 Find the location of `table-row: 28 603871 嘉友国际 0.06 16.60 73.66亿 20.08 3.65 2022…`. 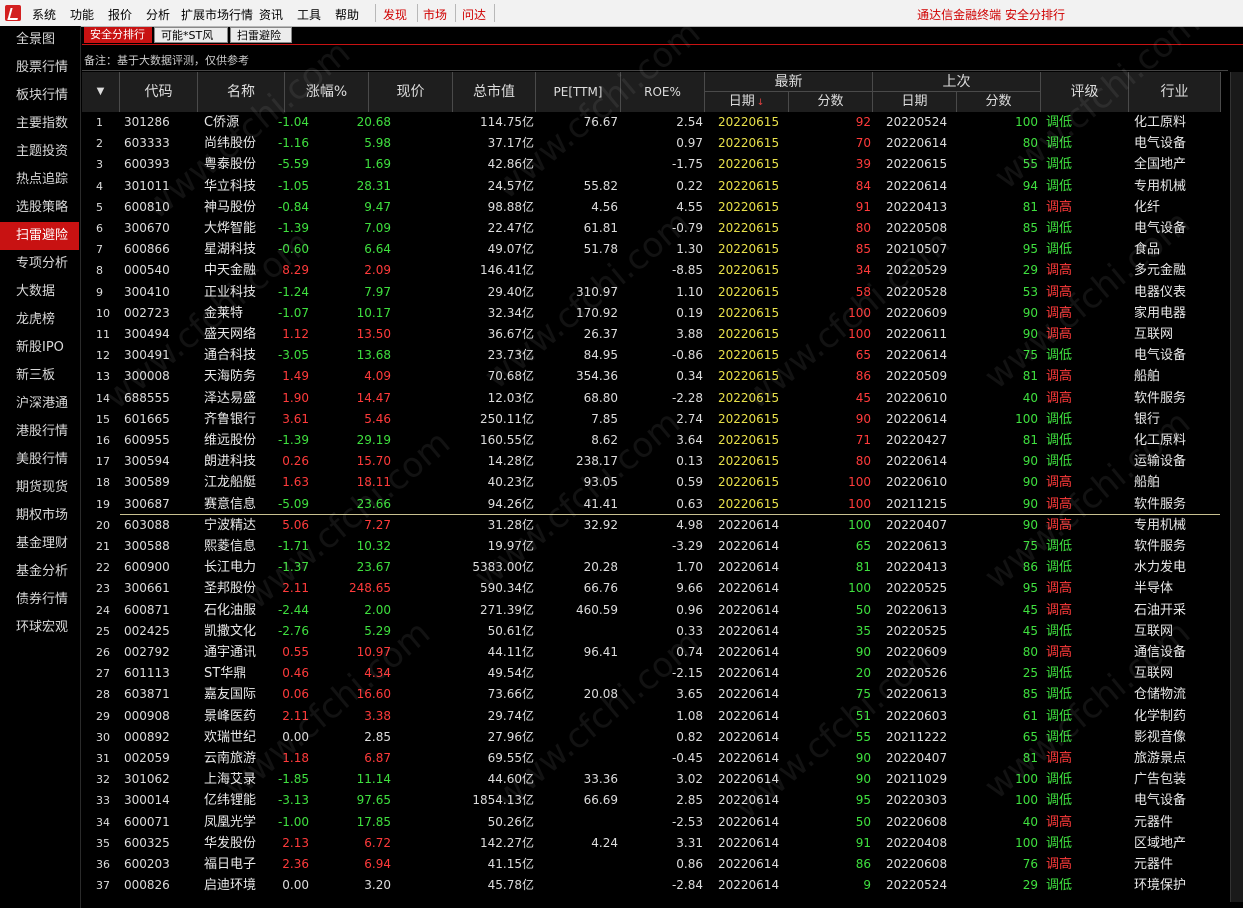

table-row: 28 603871 嘉友国际 0.06 16.60 73.66亿 20.08 3.65 2022… is located at coordinates (651, 694).